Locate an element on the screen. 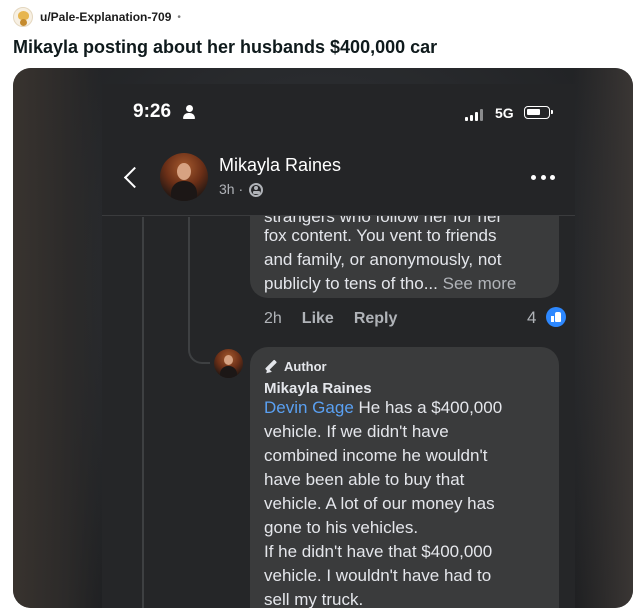 This screenshot has height=614, width=642. author-label: Author is located at coordinates (305, 366).